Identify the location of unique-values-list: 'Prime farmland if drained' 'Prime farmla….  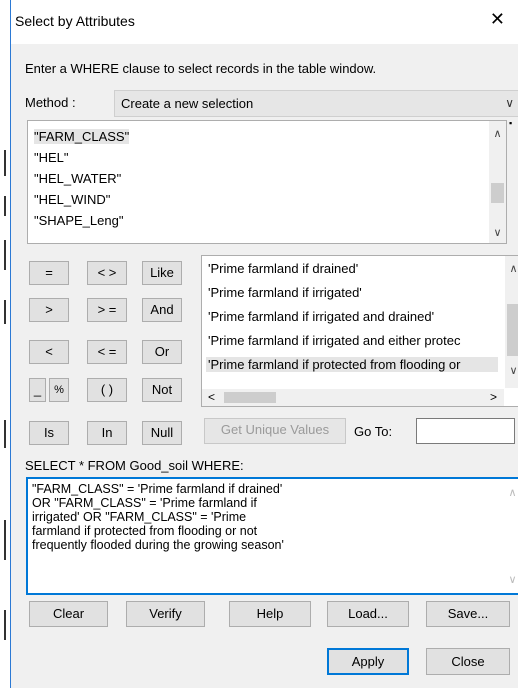
(359, 331).